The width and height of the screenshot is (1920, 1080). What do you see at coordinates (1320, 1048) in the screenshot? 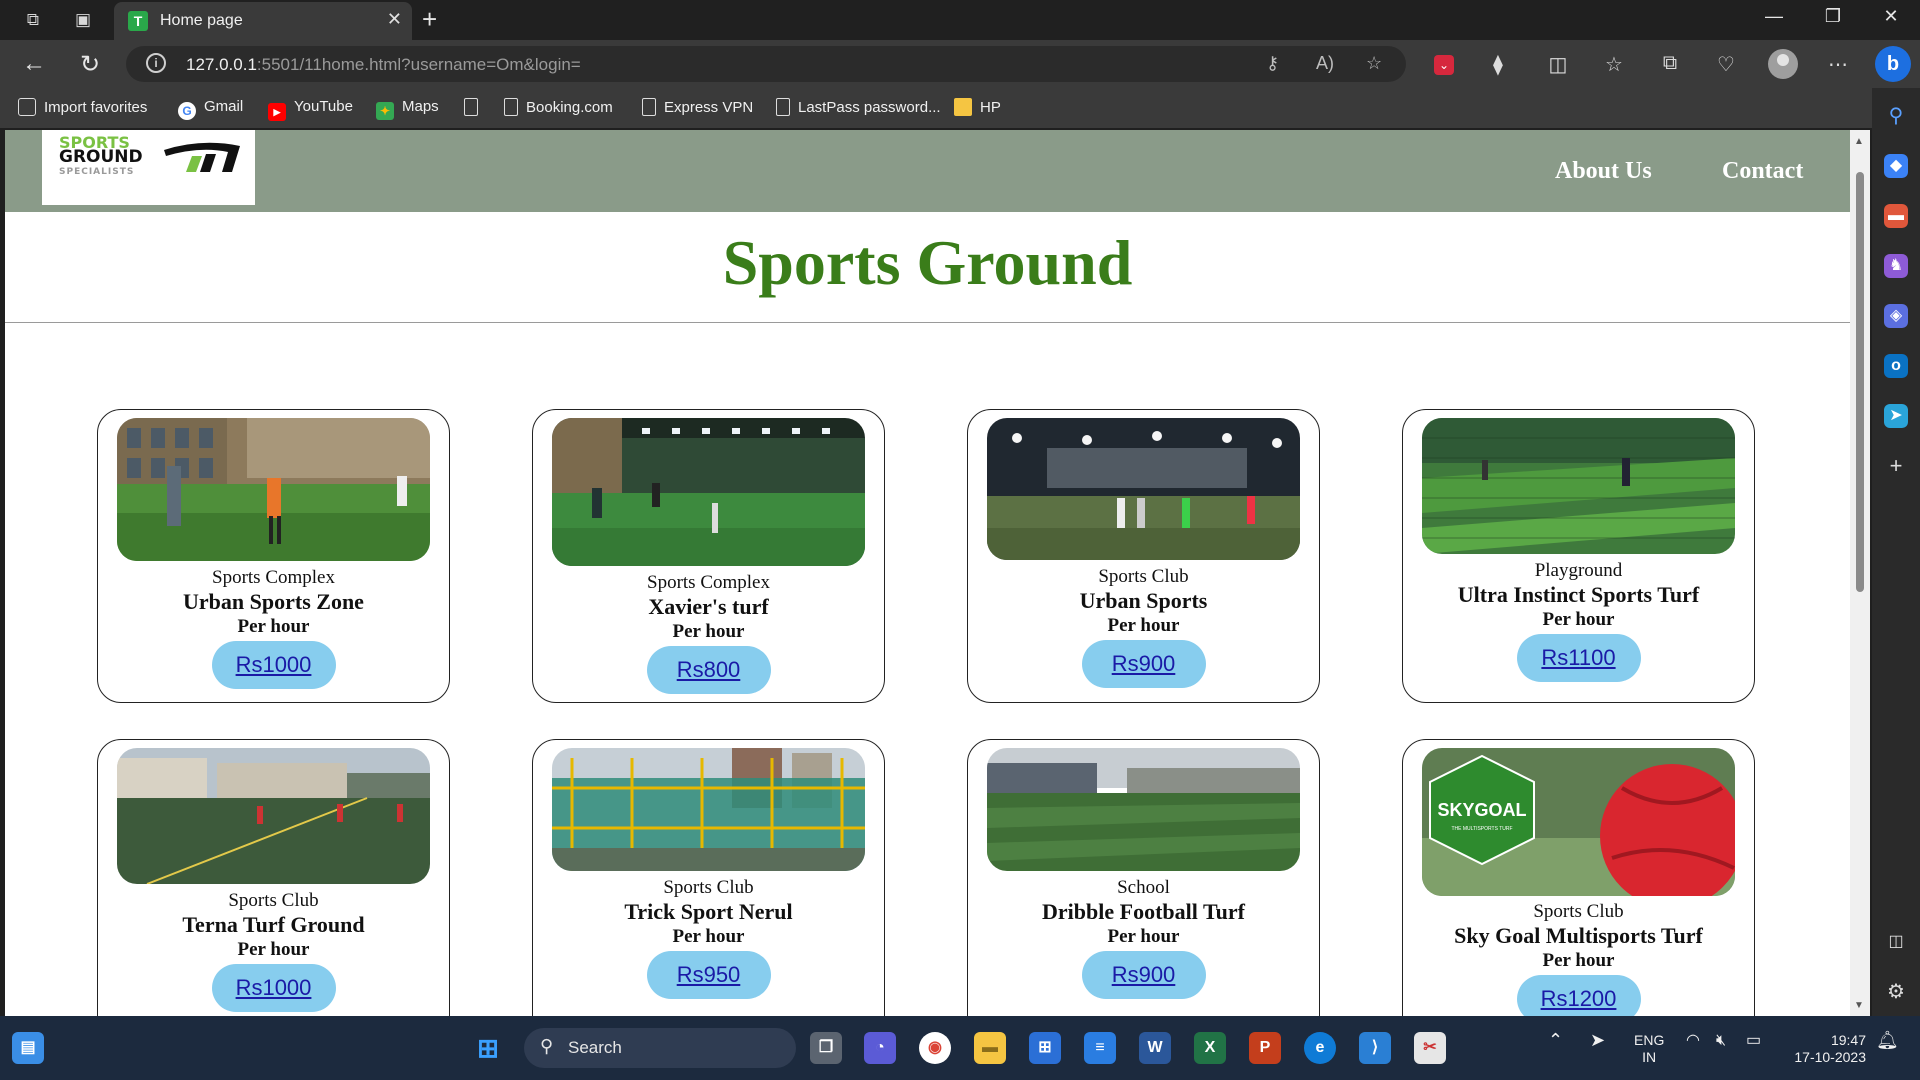
I see `edge-icon: e` at bounding box center [1320, 1048].